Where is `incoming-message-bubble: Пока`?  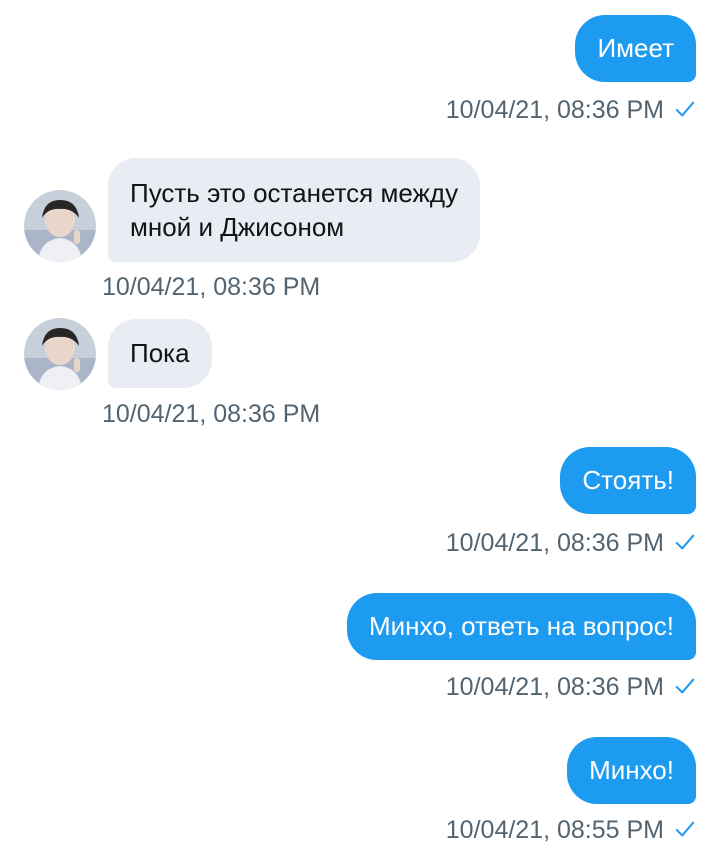
incoming-message-bubble: Пока is located at coordinates (160, 353).